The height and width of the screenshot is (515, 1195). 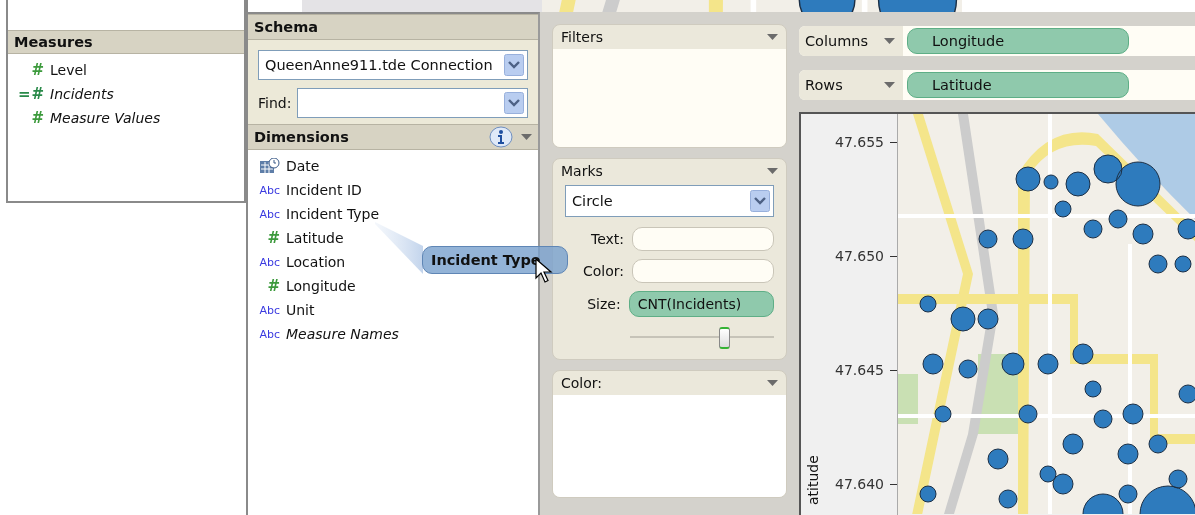 I want to click on tick-label: 47.640, so click(x=859, y=484).